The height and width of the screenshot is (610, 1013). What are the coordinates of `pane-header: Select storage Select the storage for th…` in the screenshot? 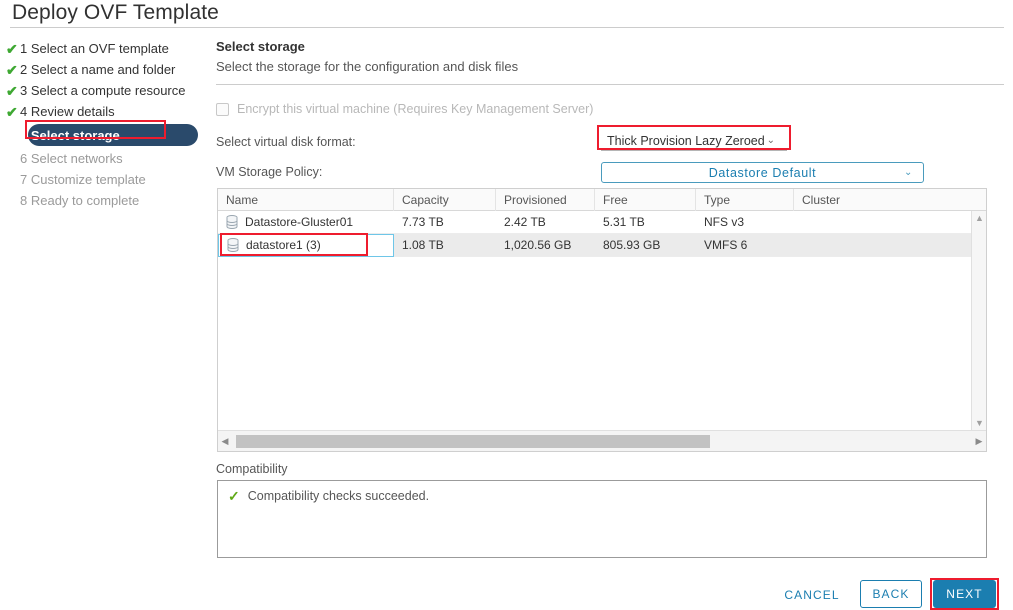 It's located at (610, 61).